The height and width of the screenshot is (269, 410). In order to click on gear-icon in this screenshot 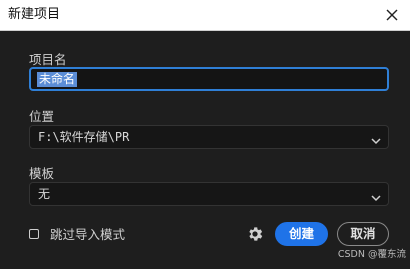, I will do `click(255, 234)`.